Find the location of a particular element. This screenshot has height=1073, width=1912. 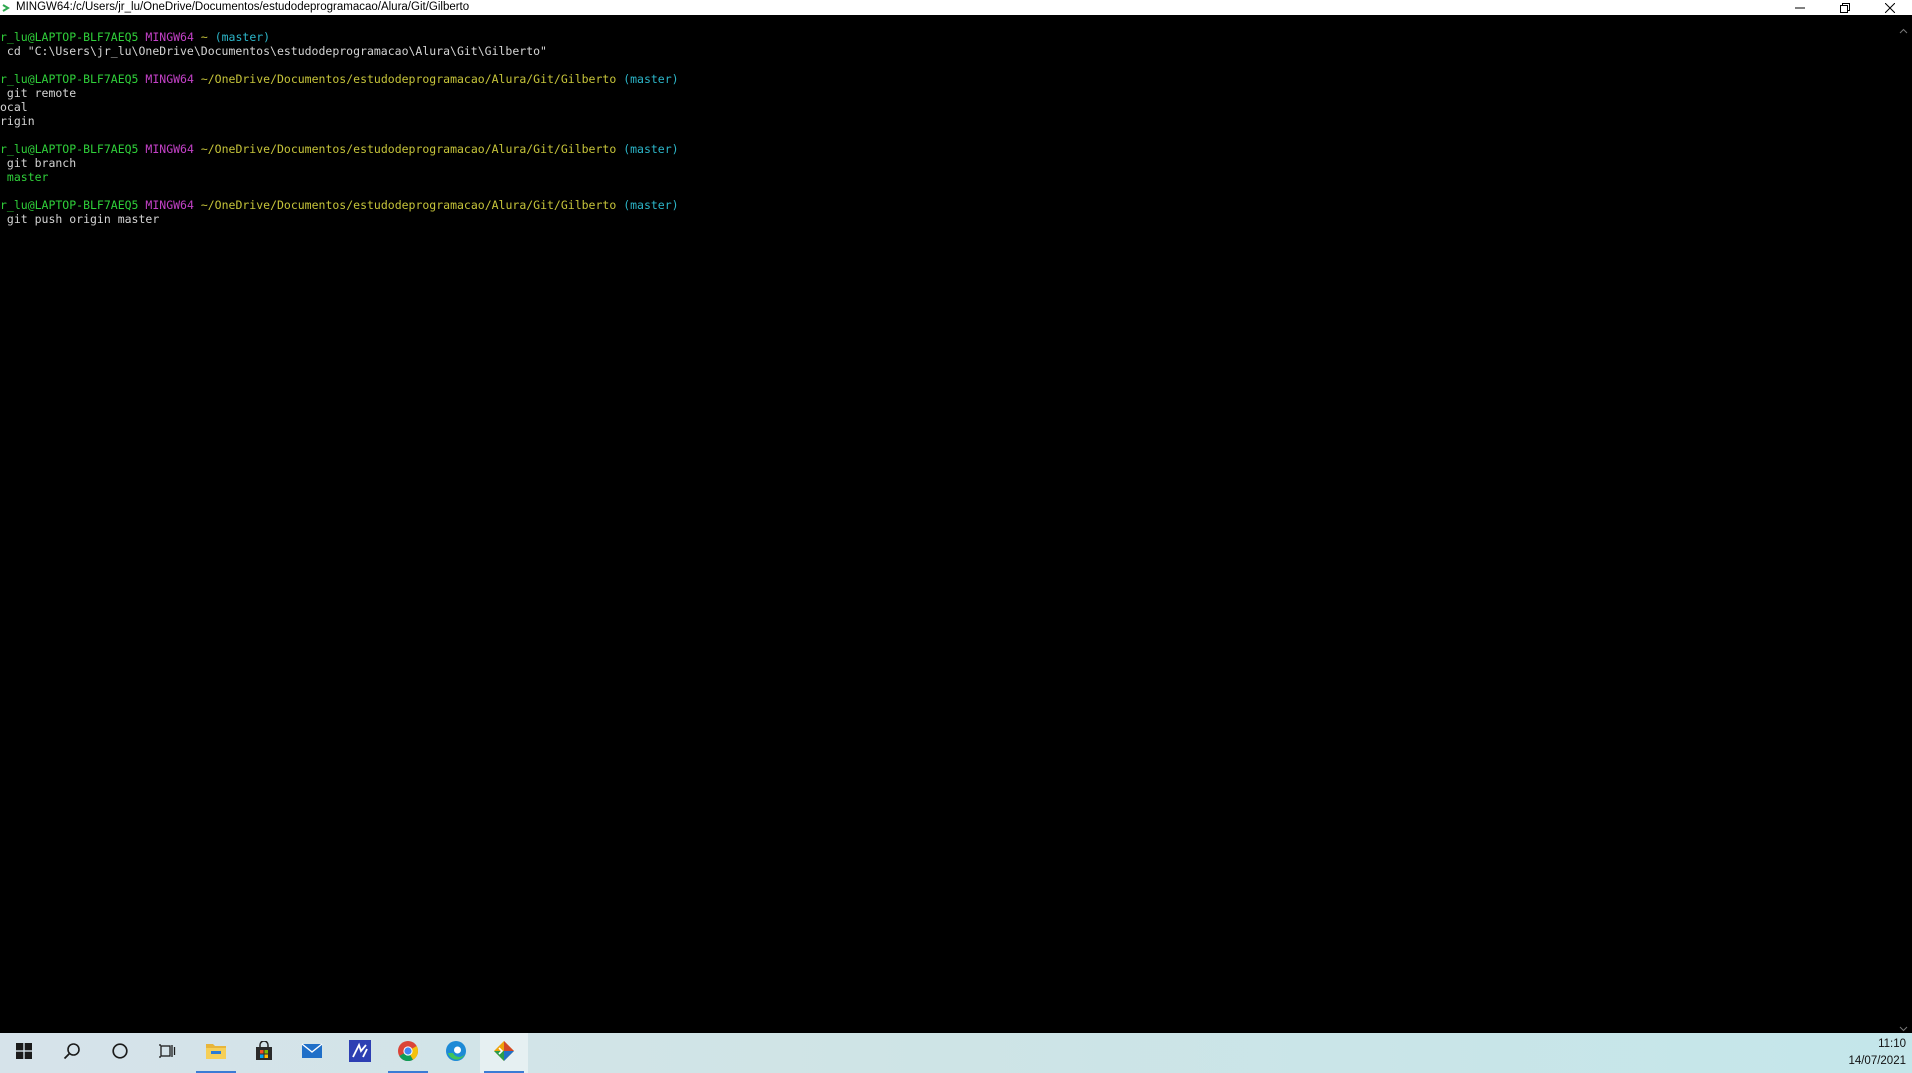

taskbar-mail is located at coordinates (312, 1053).